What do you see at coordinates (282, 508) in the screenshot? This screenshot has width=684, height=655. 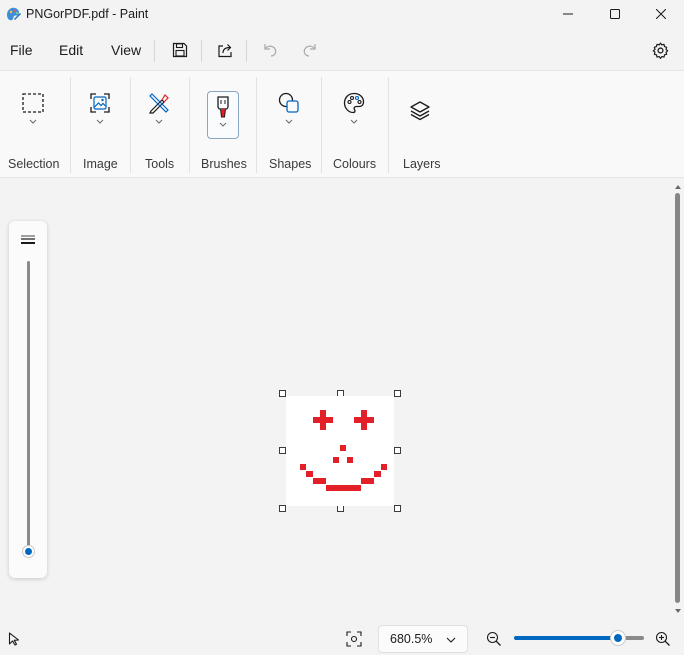 I see `resize-handle-bottom-left` at bounding box center [282, 508].